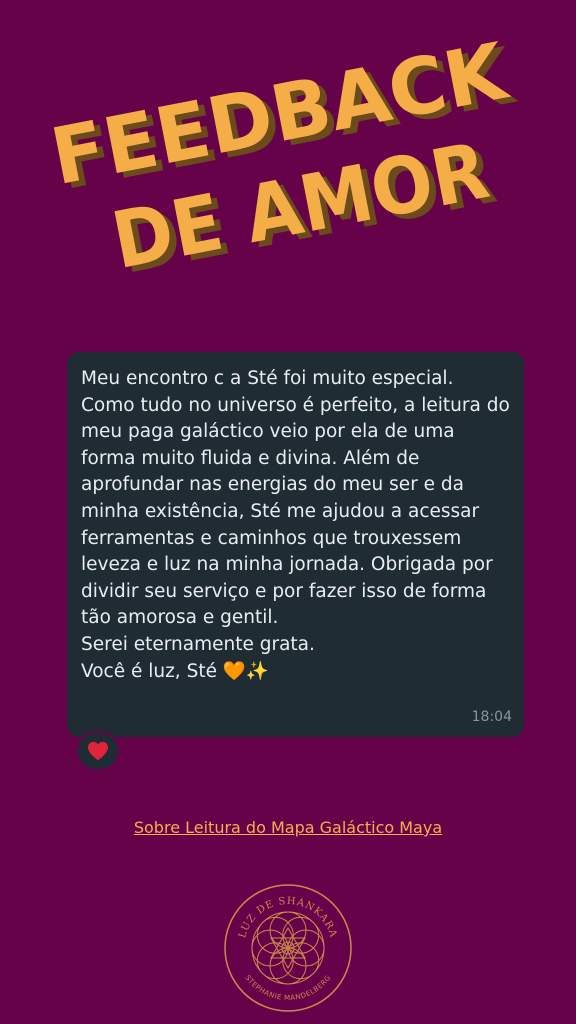  I want to click on heart-icon, so click(98, 751).